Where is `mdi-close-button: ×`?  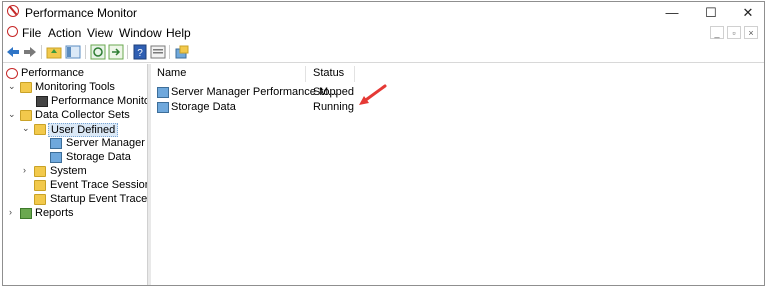
mdi-close-button: × is located at coordinates (751, 32).